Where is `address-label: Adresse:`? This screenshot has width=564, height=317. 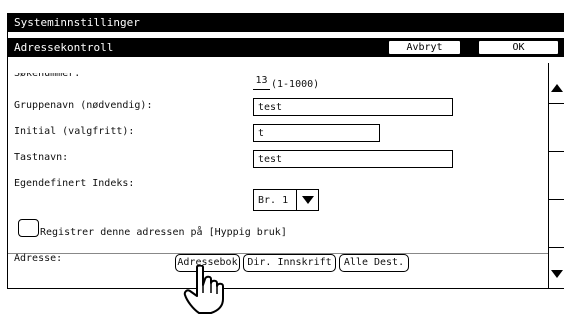 address-label: Adresse: is located at coordinates (38, 258).